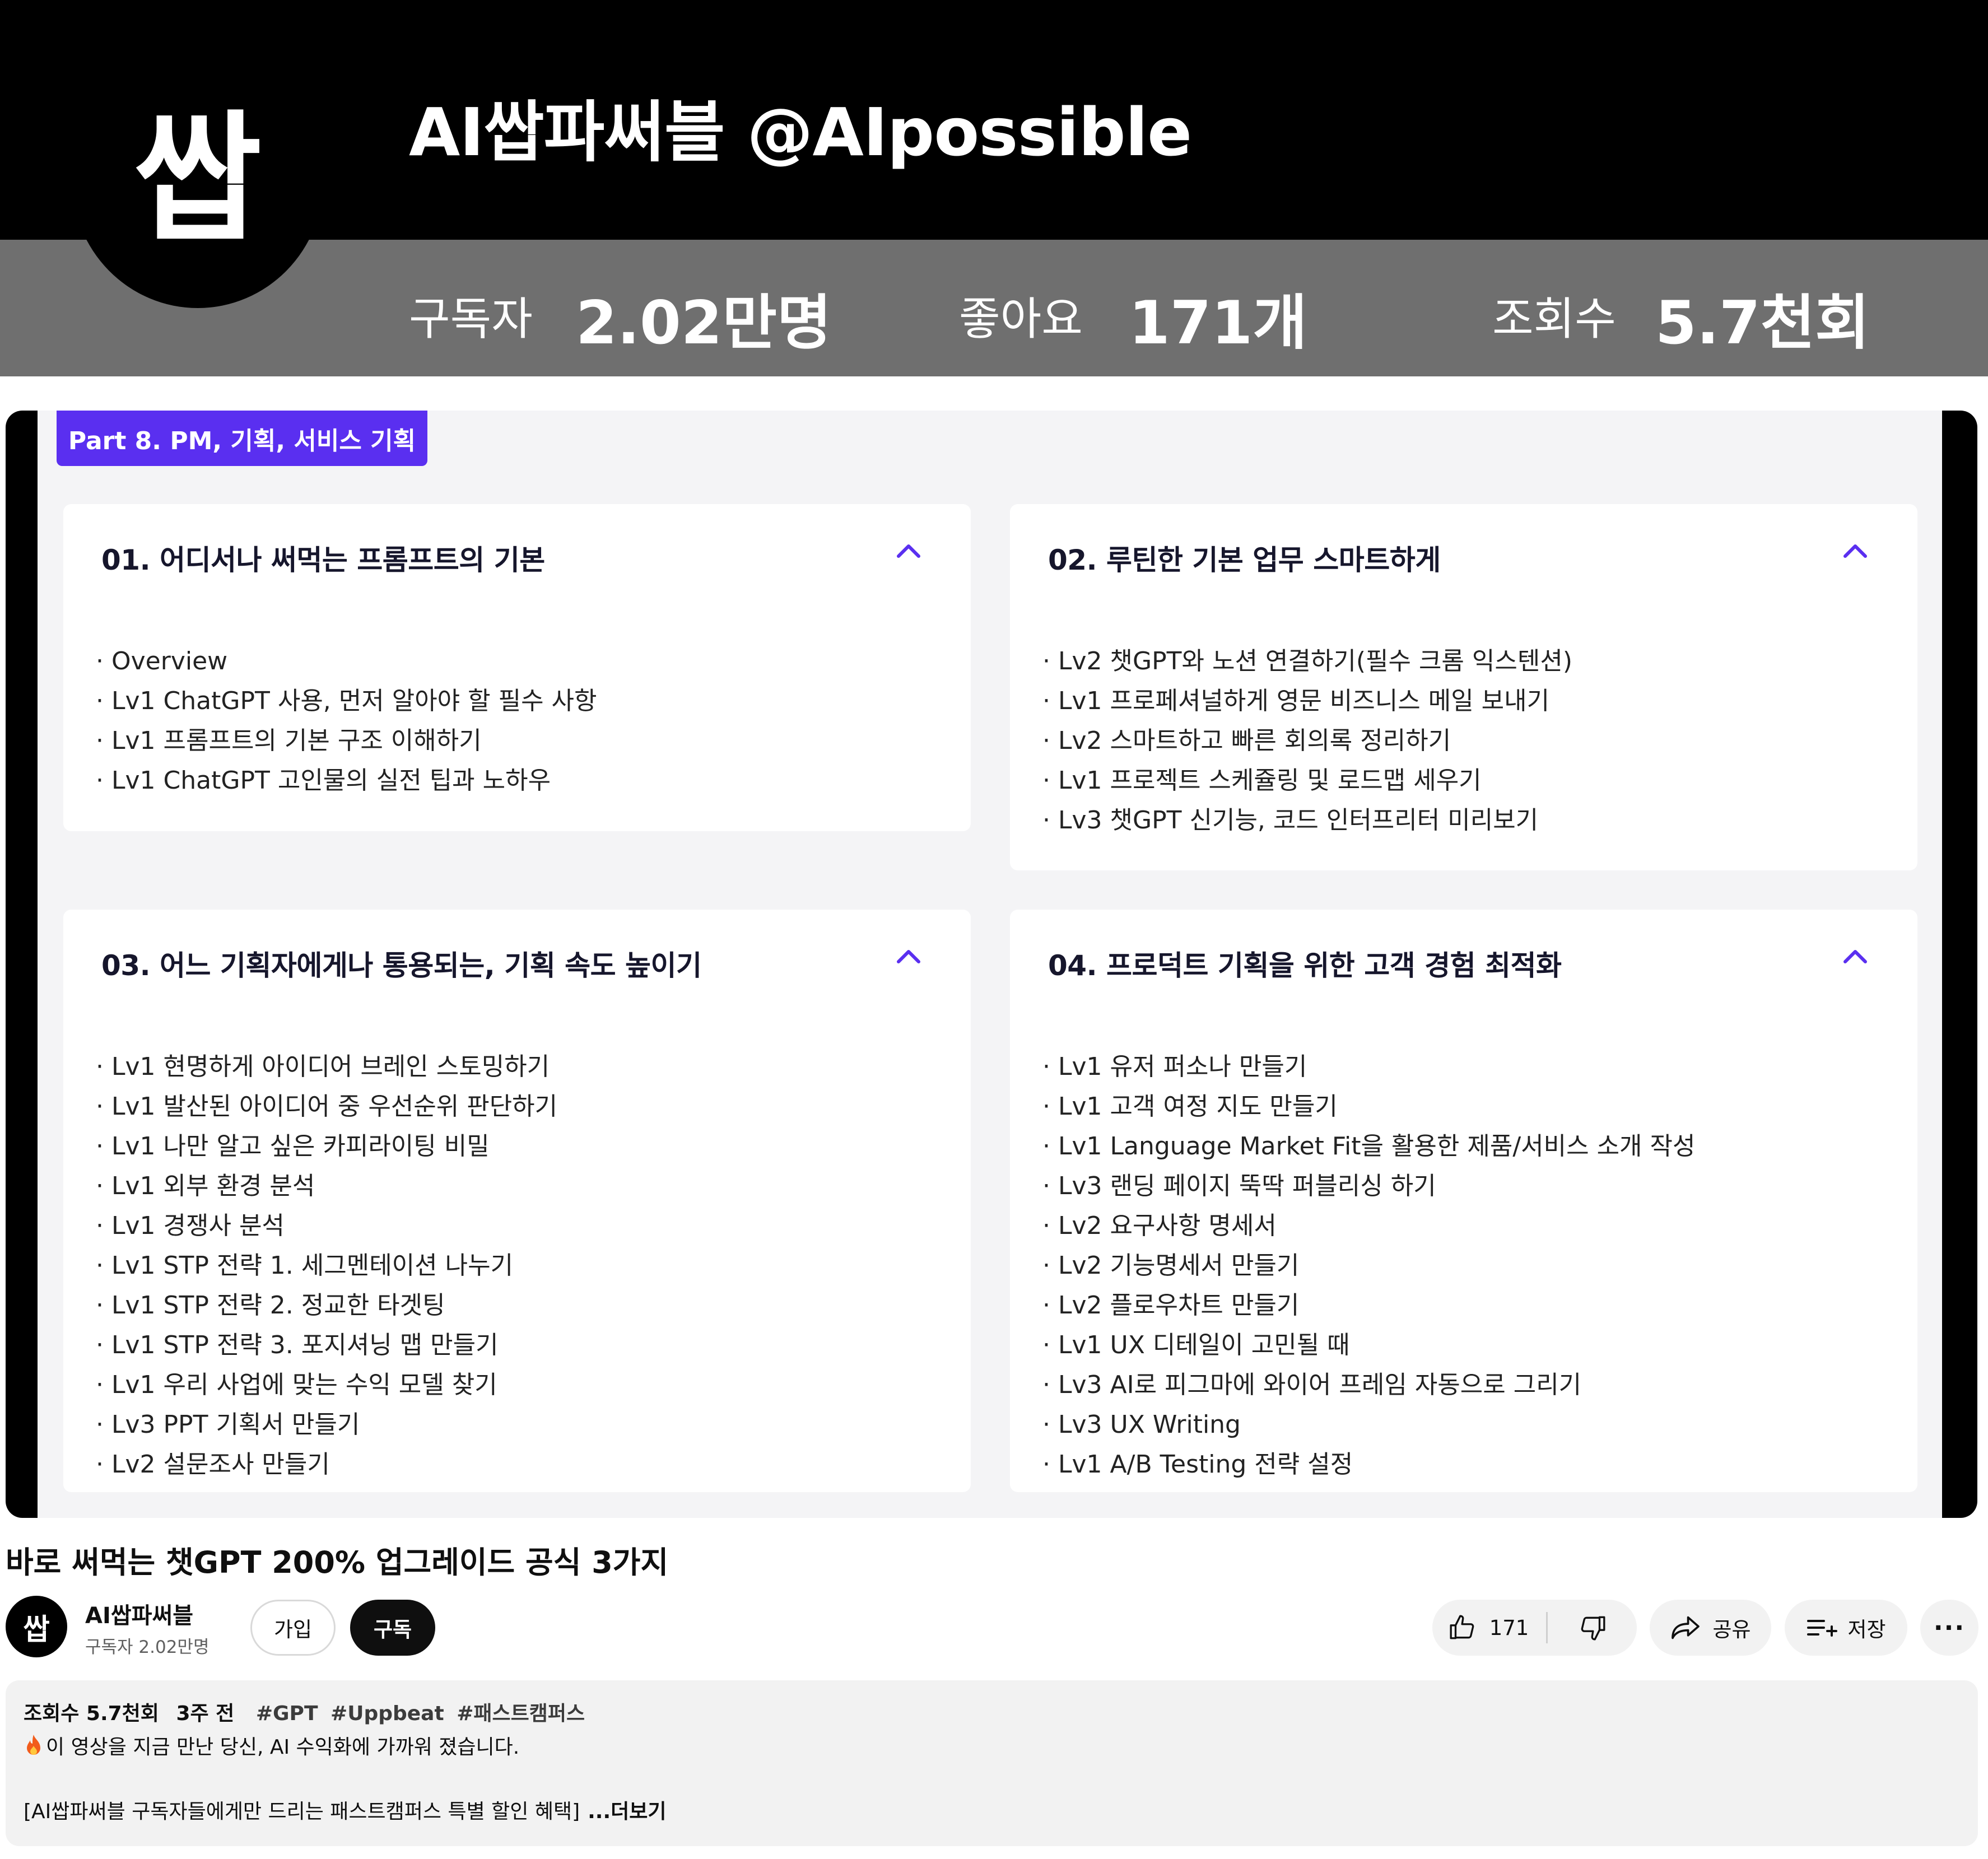 The height and width of the screenshot is (1859, 1988). Describe the element at coordinates (326, 1305) in the screenshot. I see `list-item: Lv1 STP 전략 2. 정교한 타겟팅` at that location.